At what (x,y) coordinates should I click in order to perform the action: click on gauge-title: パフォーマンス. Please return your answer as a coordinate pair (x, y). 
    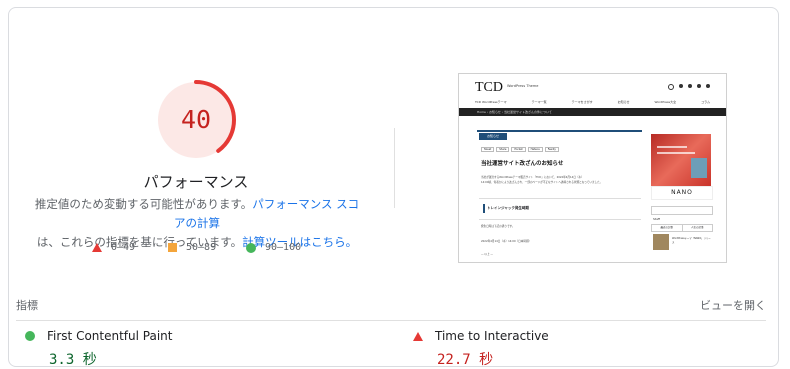
    Looking at the image, I should click on (196, 182).